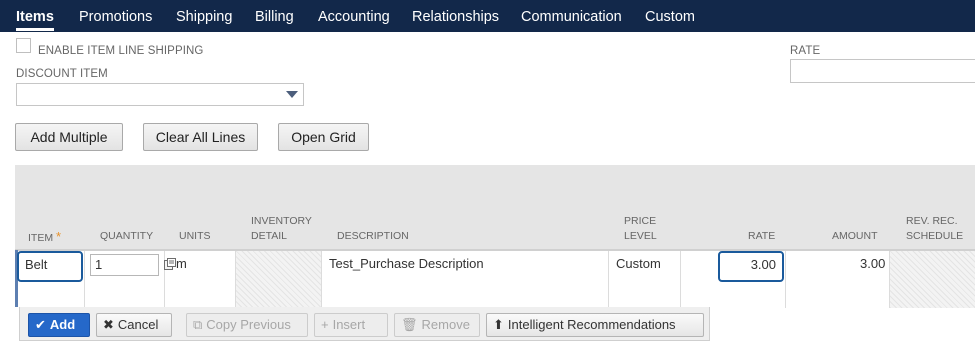 The height and width of the screenshot is (341, 975). I want to click on rate-field-highlight: 3.00, so click(751, 266).